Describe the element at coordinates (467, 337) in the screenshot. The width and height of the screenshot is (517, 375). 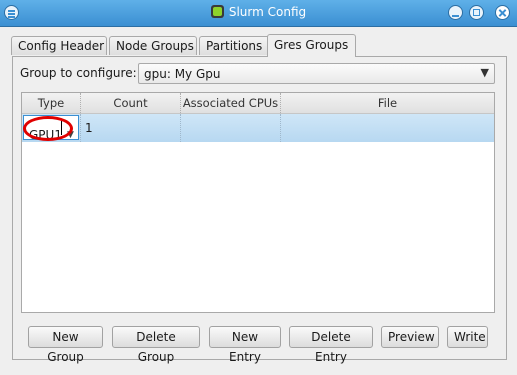
I see `write-button: Write` at that location.